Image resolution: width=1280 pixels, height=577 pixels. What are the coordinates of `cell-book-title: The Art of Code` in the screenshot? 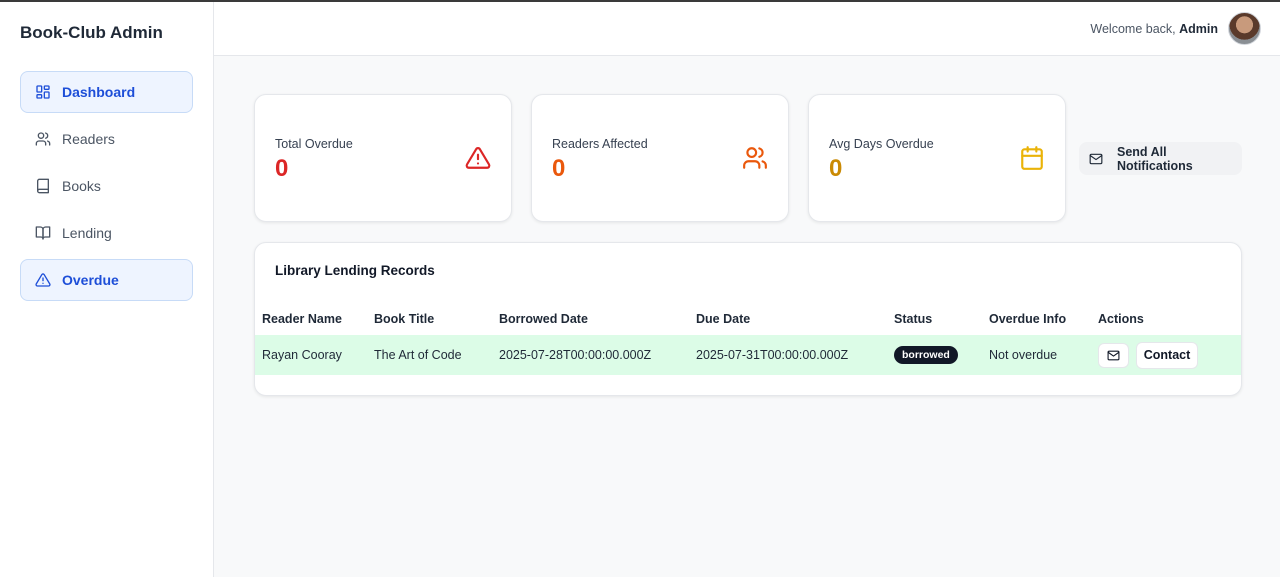 It's located at (418, 355).